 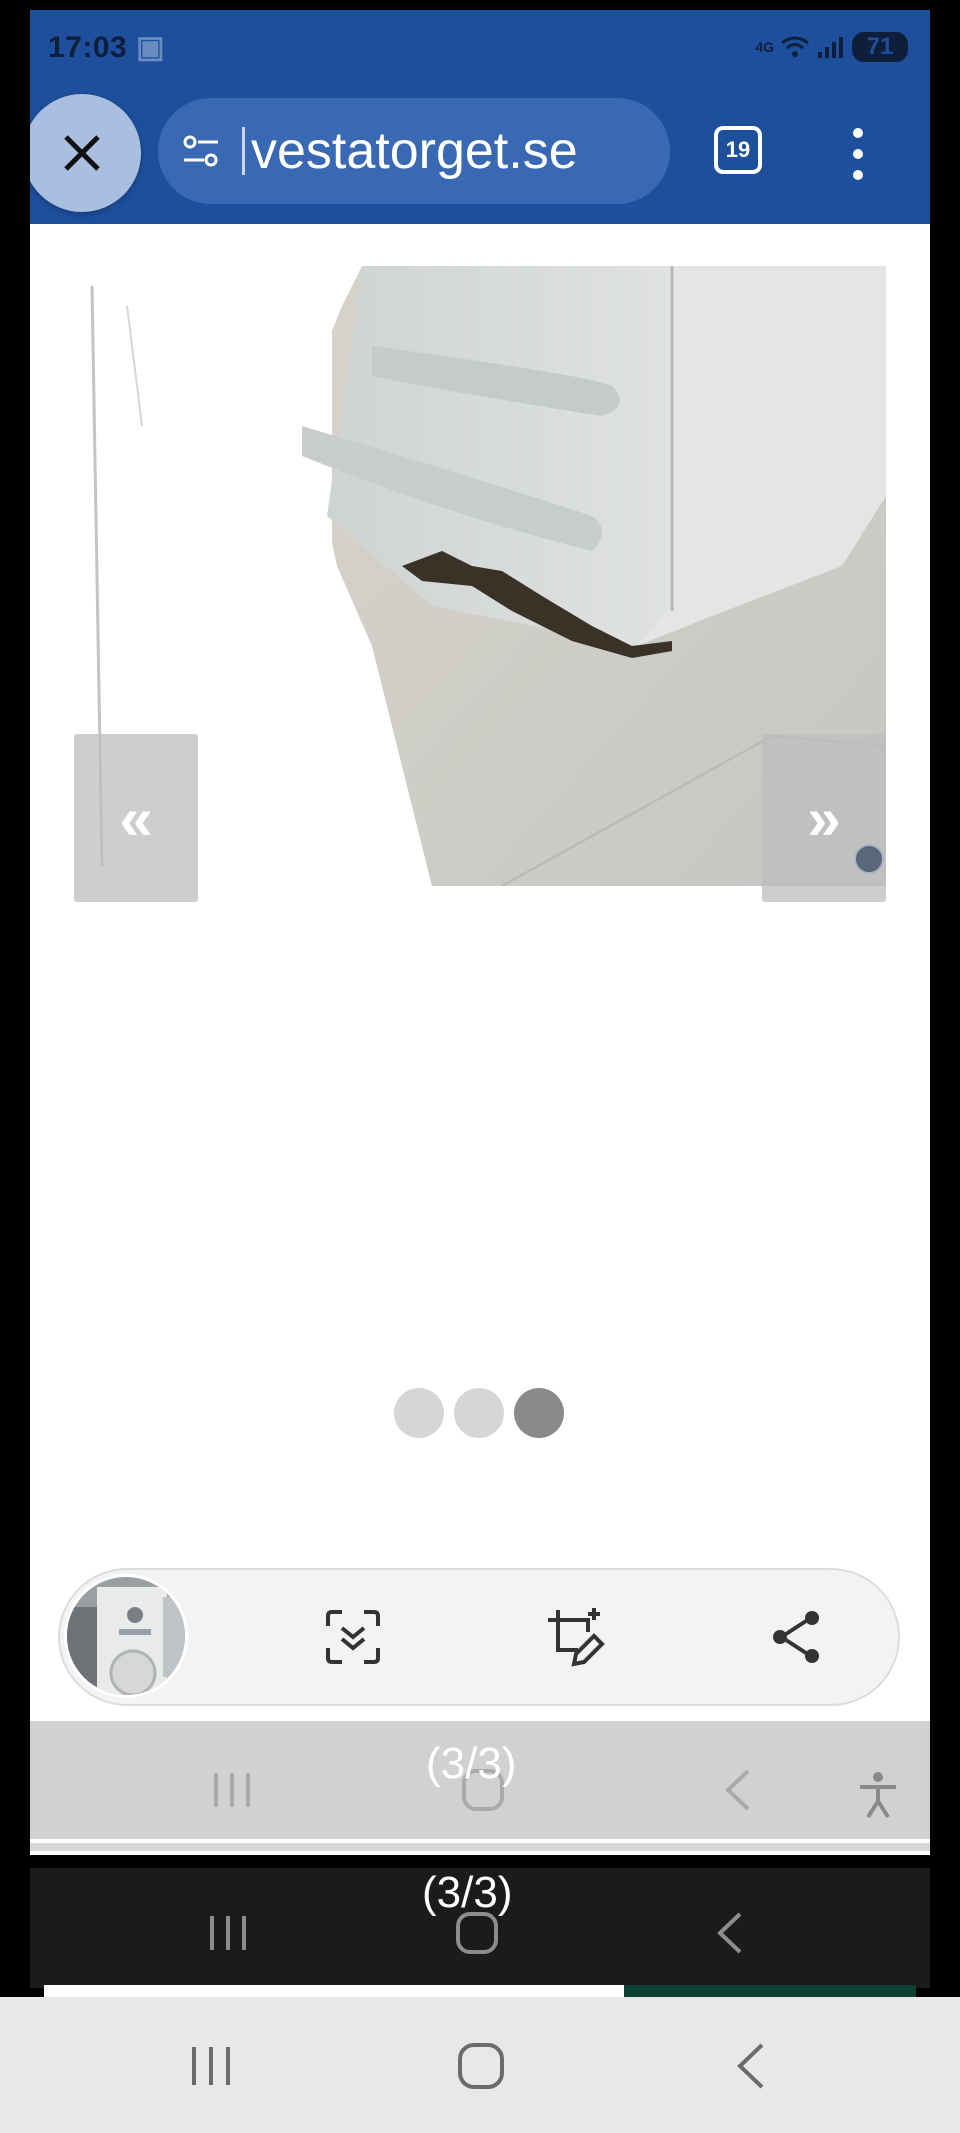 I want to click on share-icon, so click(x=797, y=1637).